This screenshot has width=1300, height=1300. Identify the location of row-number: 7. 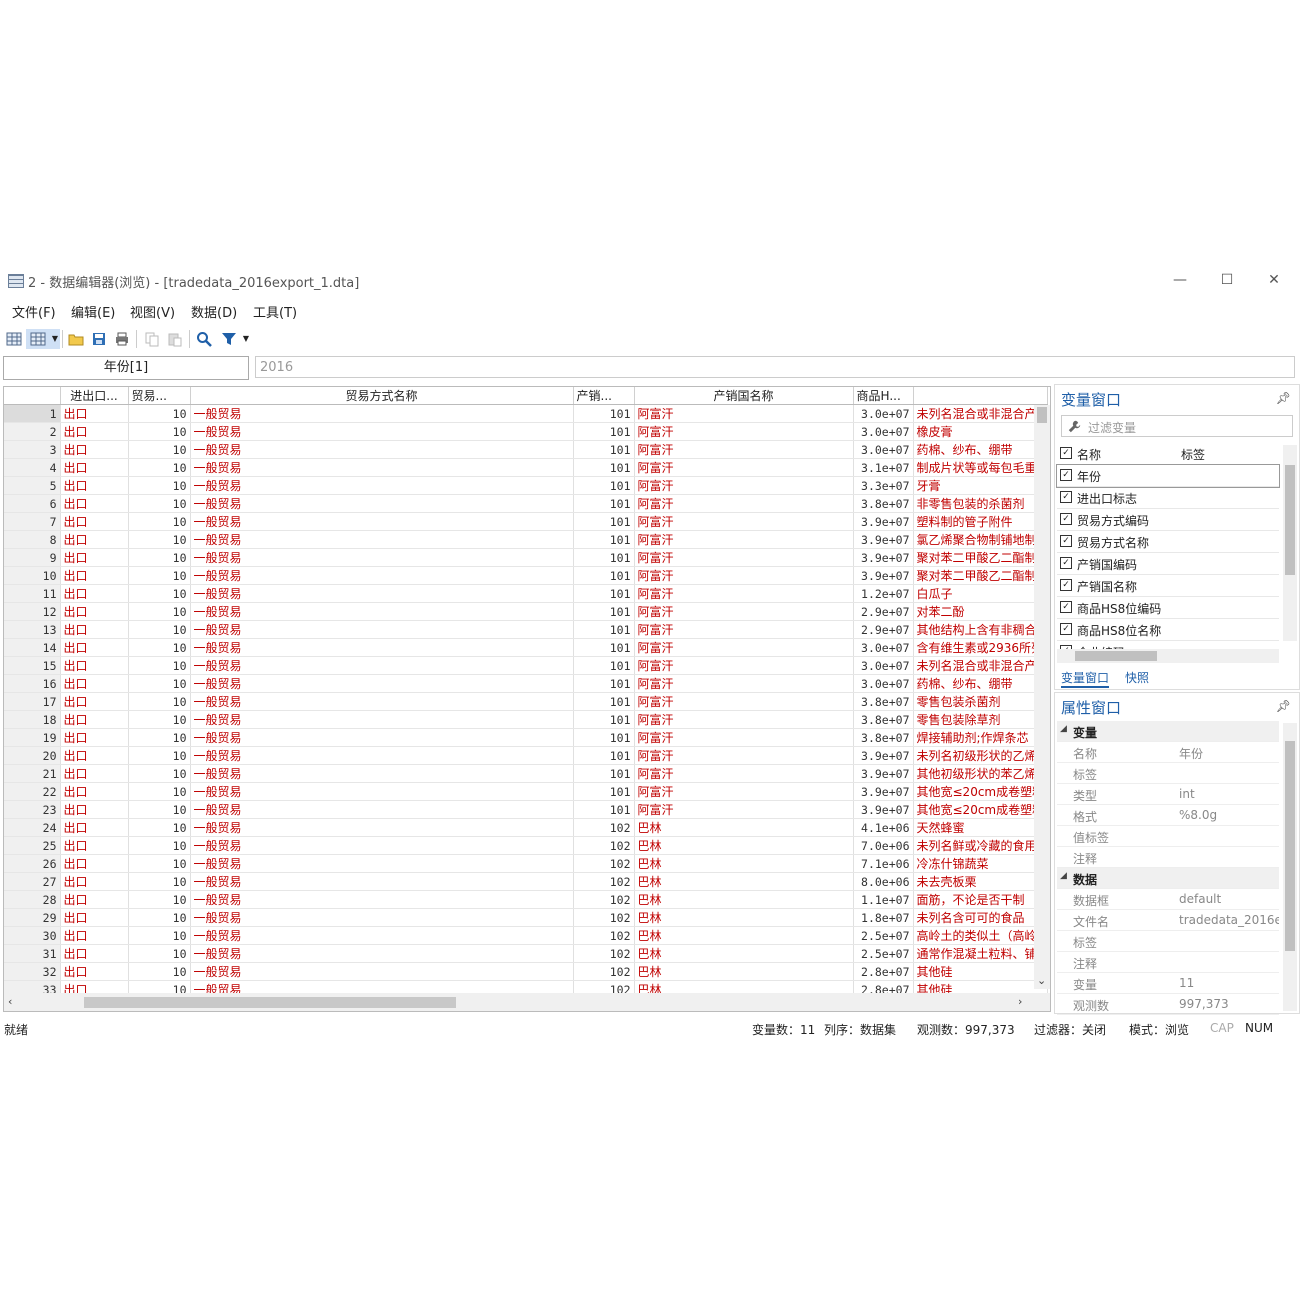
(32, 521).